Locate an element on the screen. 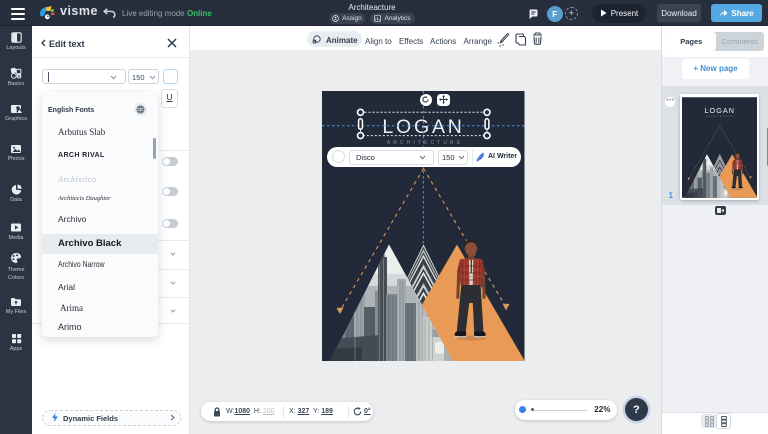 The width and height of the screenshot is (768, 434). svg-text: G is located at coordinates (19, 76).